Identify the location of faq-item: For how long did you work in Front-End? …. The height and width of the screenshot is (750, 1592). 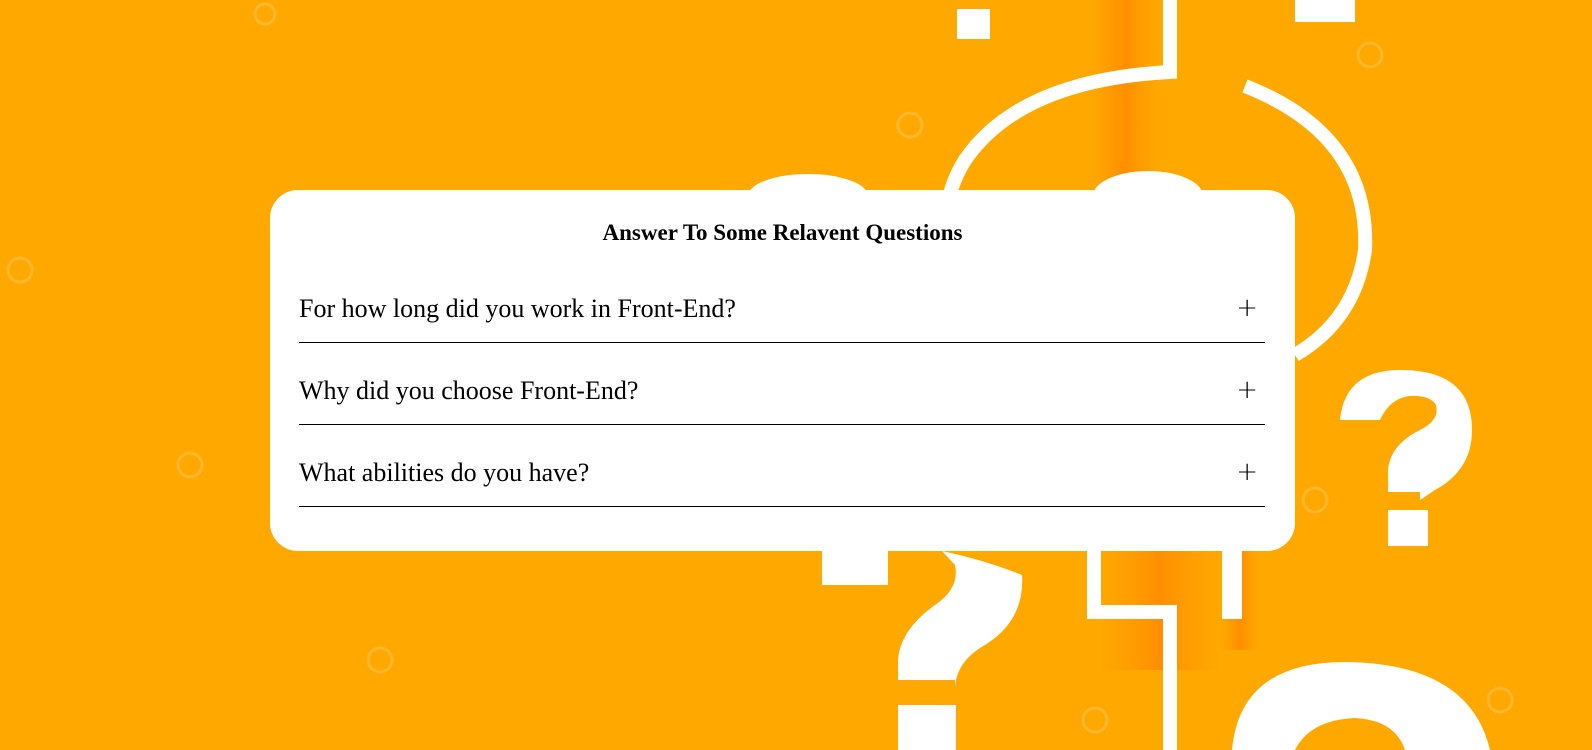
(782, 302).